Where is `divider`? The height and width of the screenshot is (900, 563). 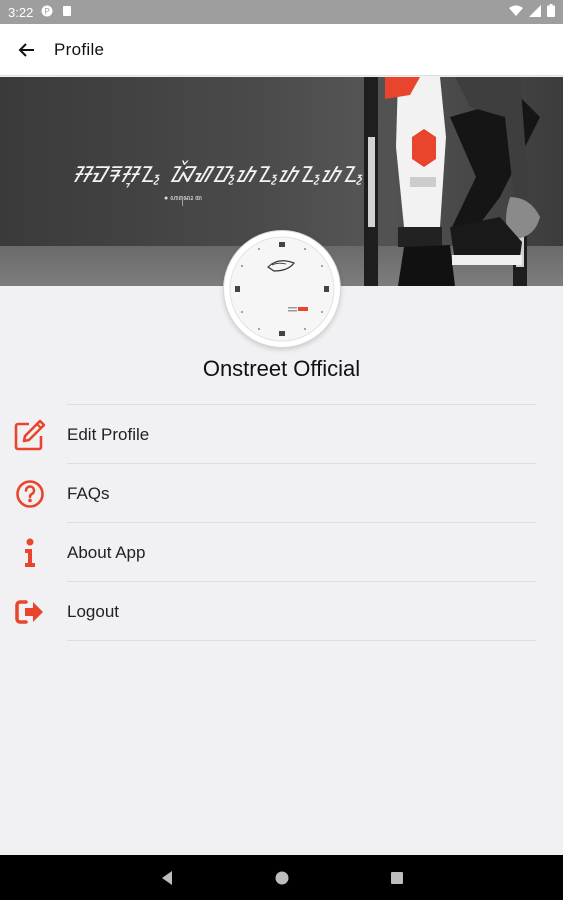 divider is located at coordinates (301, 640).